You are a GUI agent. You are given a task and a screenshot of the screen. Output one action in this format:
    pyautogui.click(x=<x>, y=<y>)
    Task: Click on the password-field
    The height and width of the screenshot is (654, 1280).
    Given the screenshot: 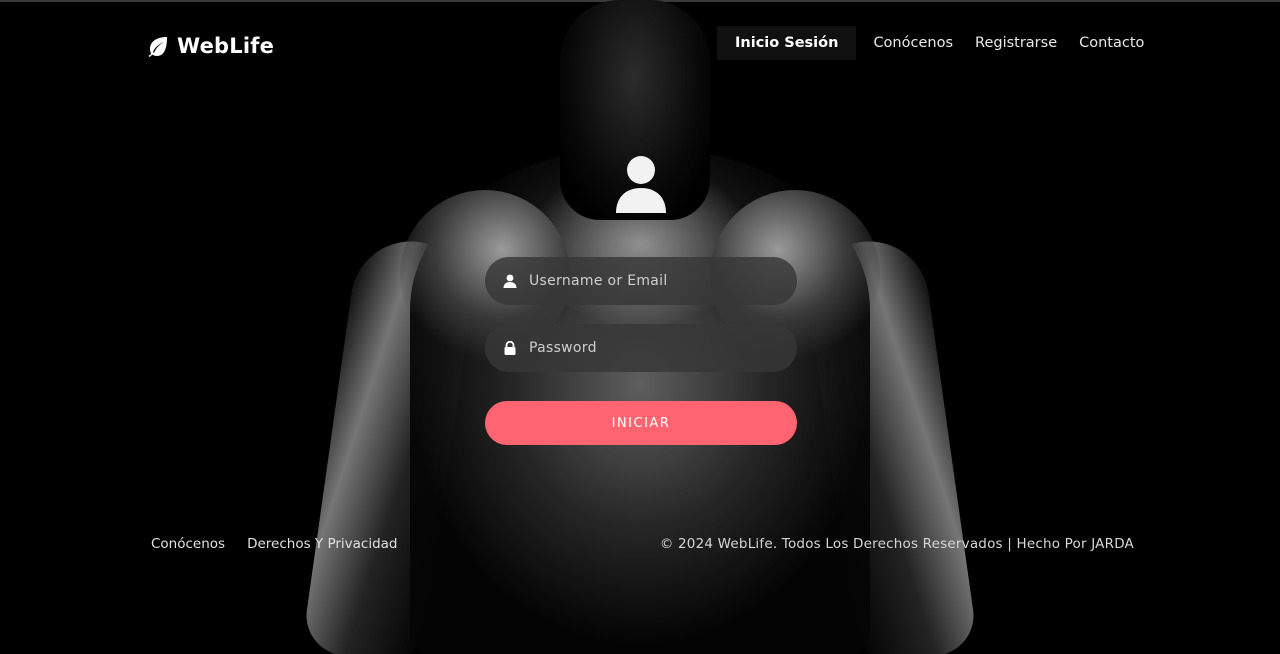 What is the action you would take?
    pyautogui.click(x=641, y=348)
    